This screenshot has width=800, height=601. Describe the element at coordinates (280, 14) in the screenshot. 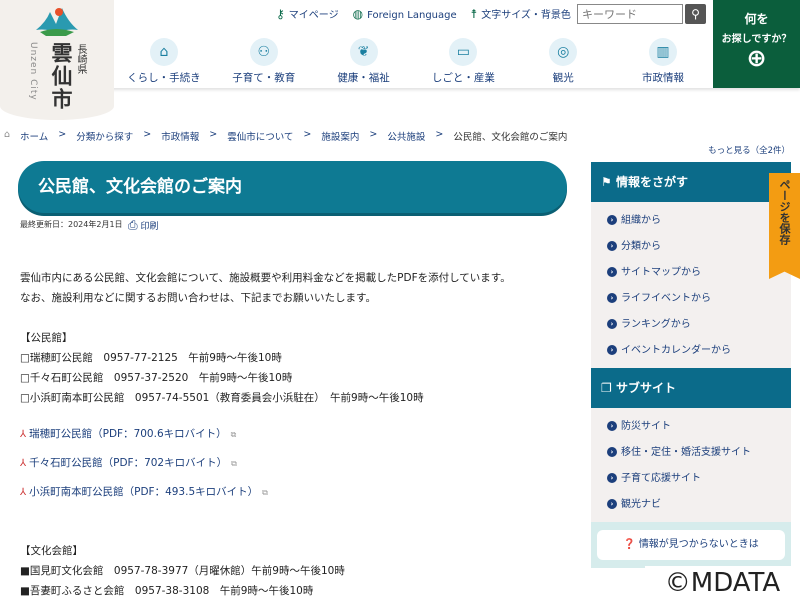

I see `key-icon: ⚷` at that location.